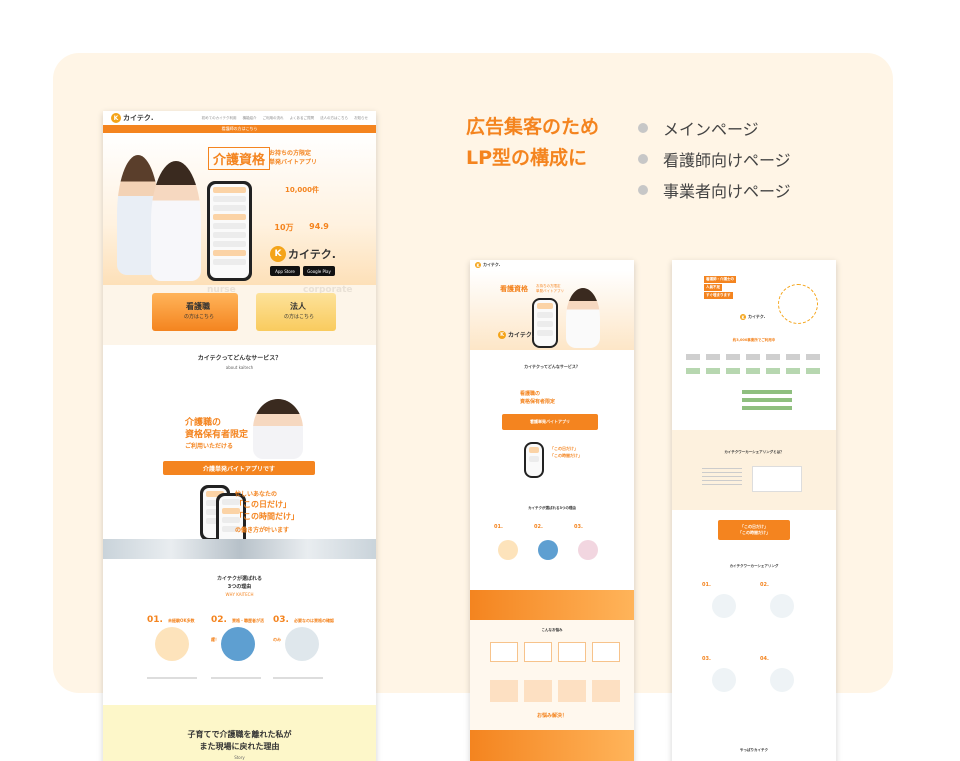  What do you see at coordinates (319, 271) in the screenshot?
I see `google-play-button: Google Play` at bounding box center [319, 271].